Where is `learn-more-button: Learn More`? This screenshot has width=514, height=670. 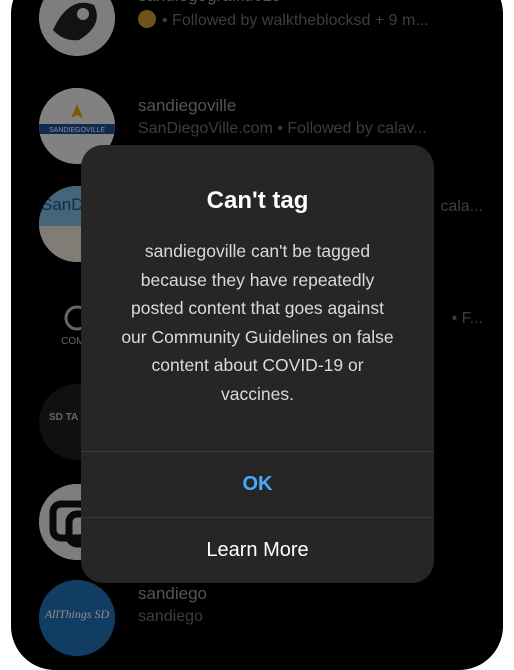 learn-more-button: Learn More is located at coordinates (257, 550).